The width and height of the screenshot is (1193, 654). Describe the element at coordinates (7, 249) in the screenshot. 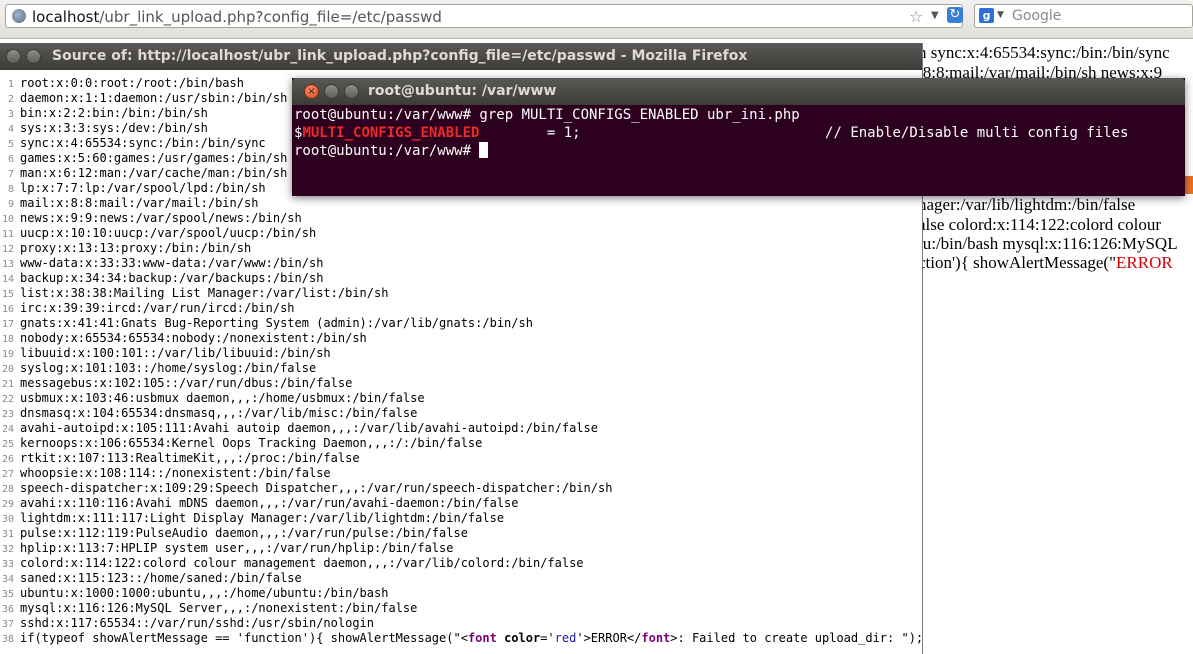

I see `line-number: 12` at that location.